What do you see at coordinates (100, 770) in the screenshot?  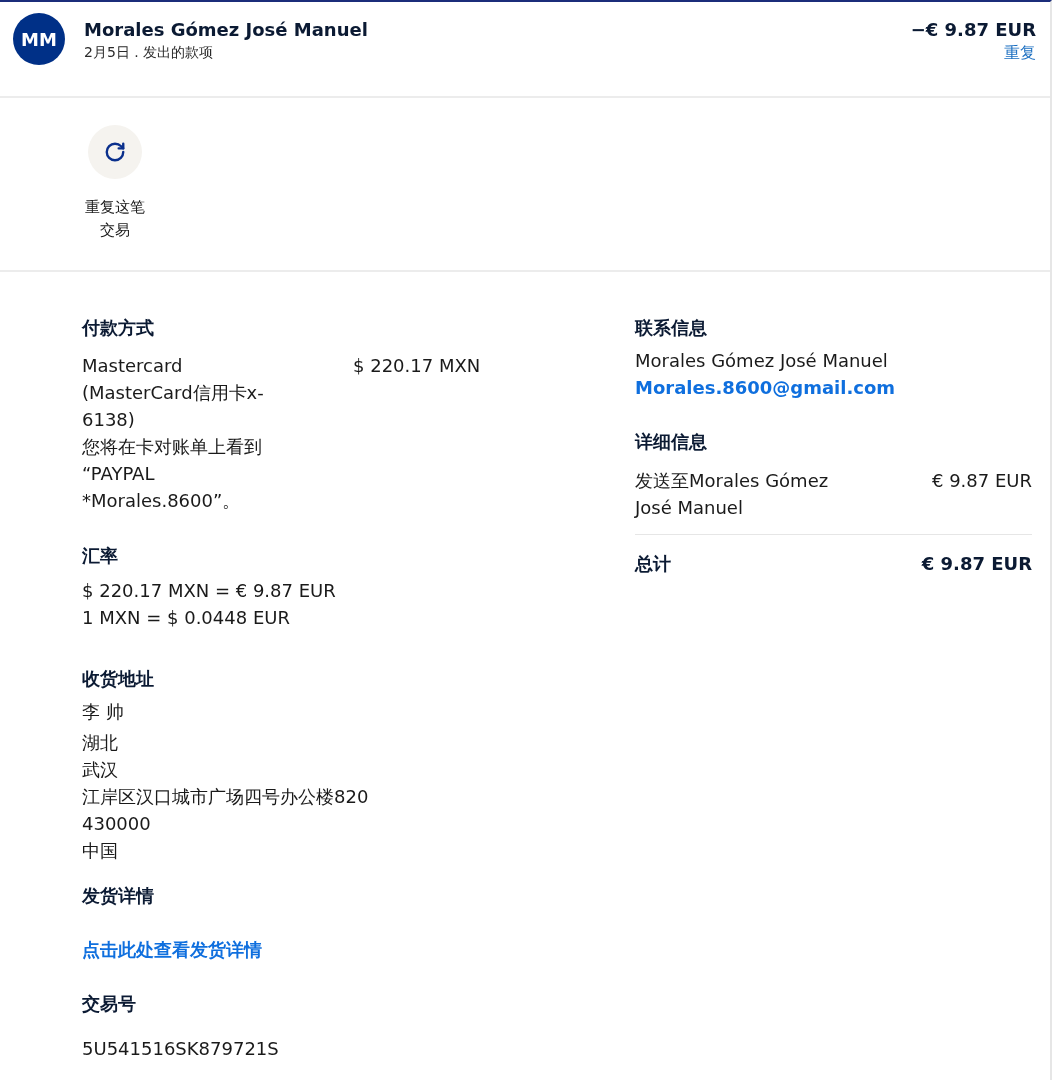 I see `address-line: 武汉` at bounding box center [100, 770].